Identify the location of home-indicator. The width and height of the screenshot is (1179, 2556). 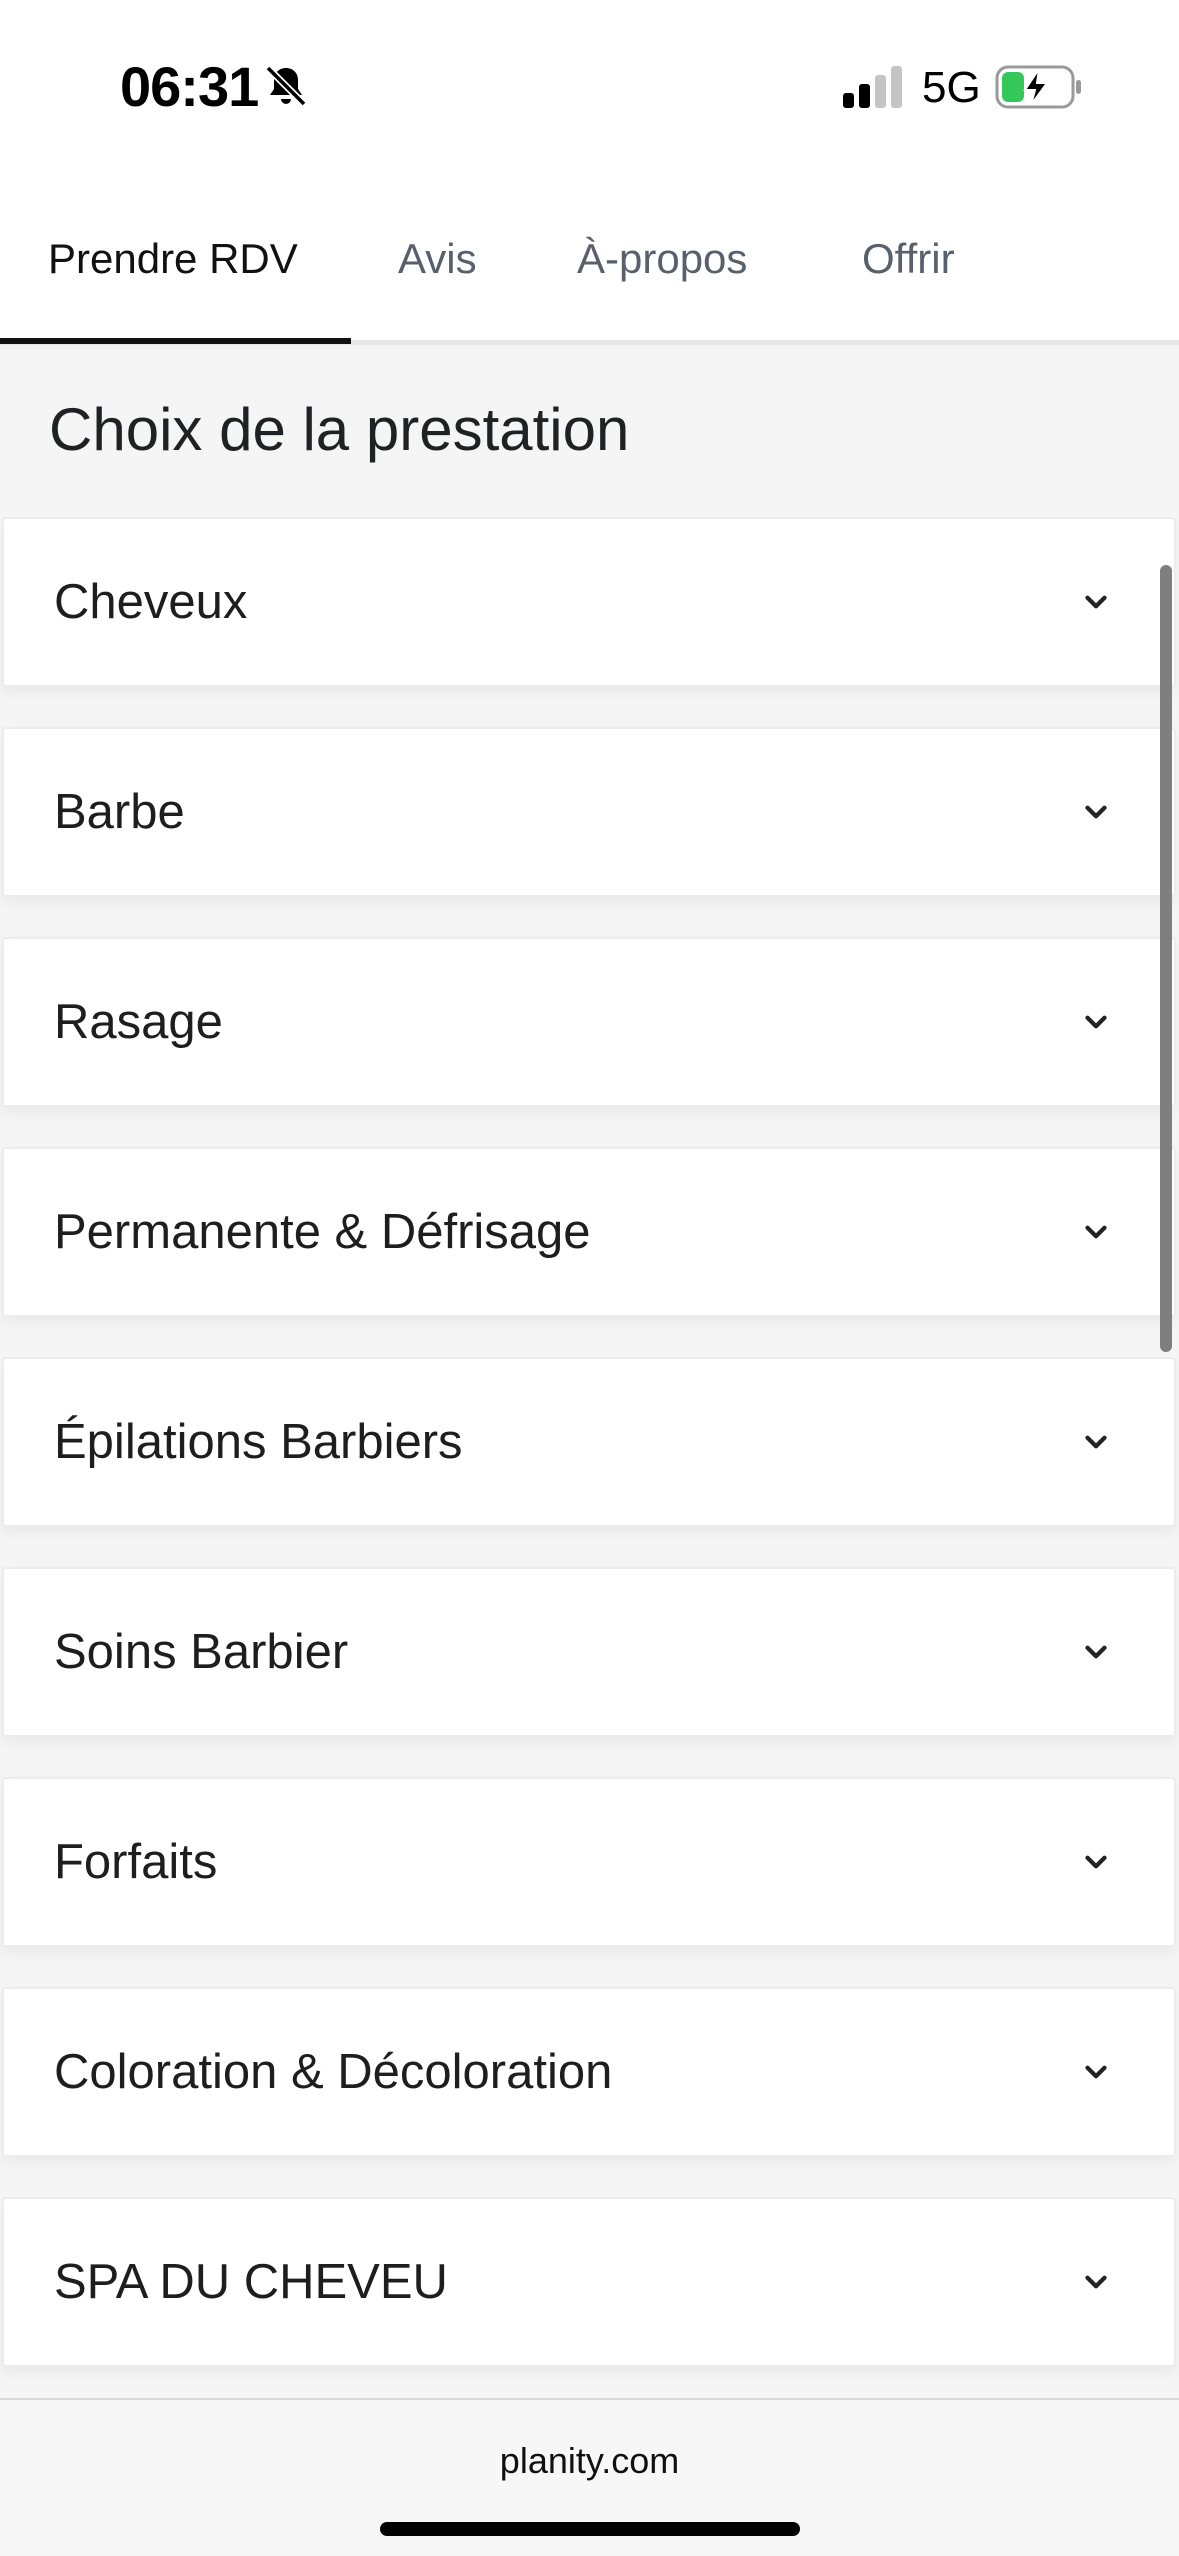
(590, 2529).